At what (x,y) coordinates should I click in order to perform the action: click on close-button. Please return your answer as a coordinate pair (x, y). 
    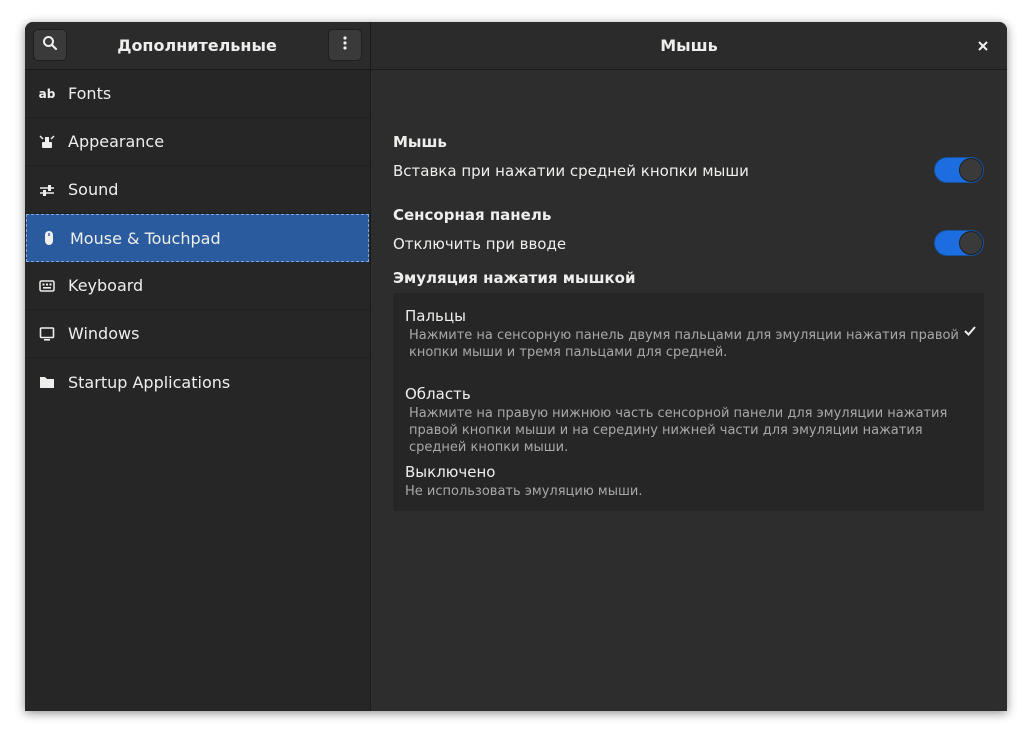
    Looking at the image, I should click on (983, 46).